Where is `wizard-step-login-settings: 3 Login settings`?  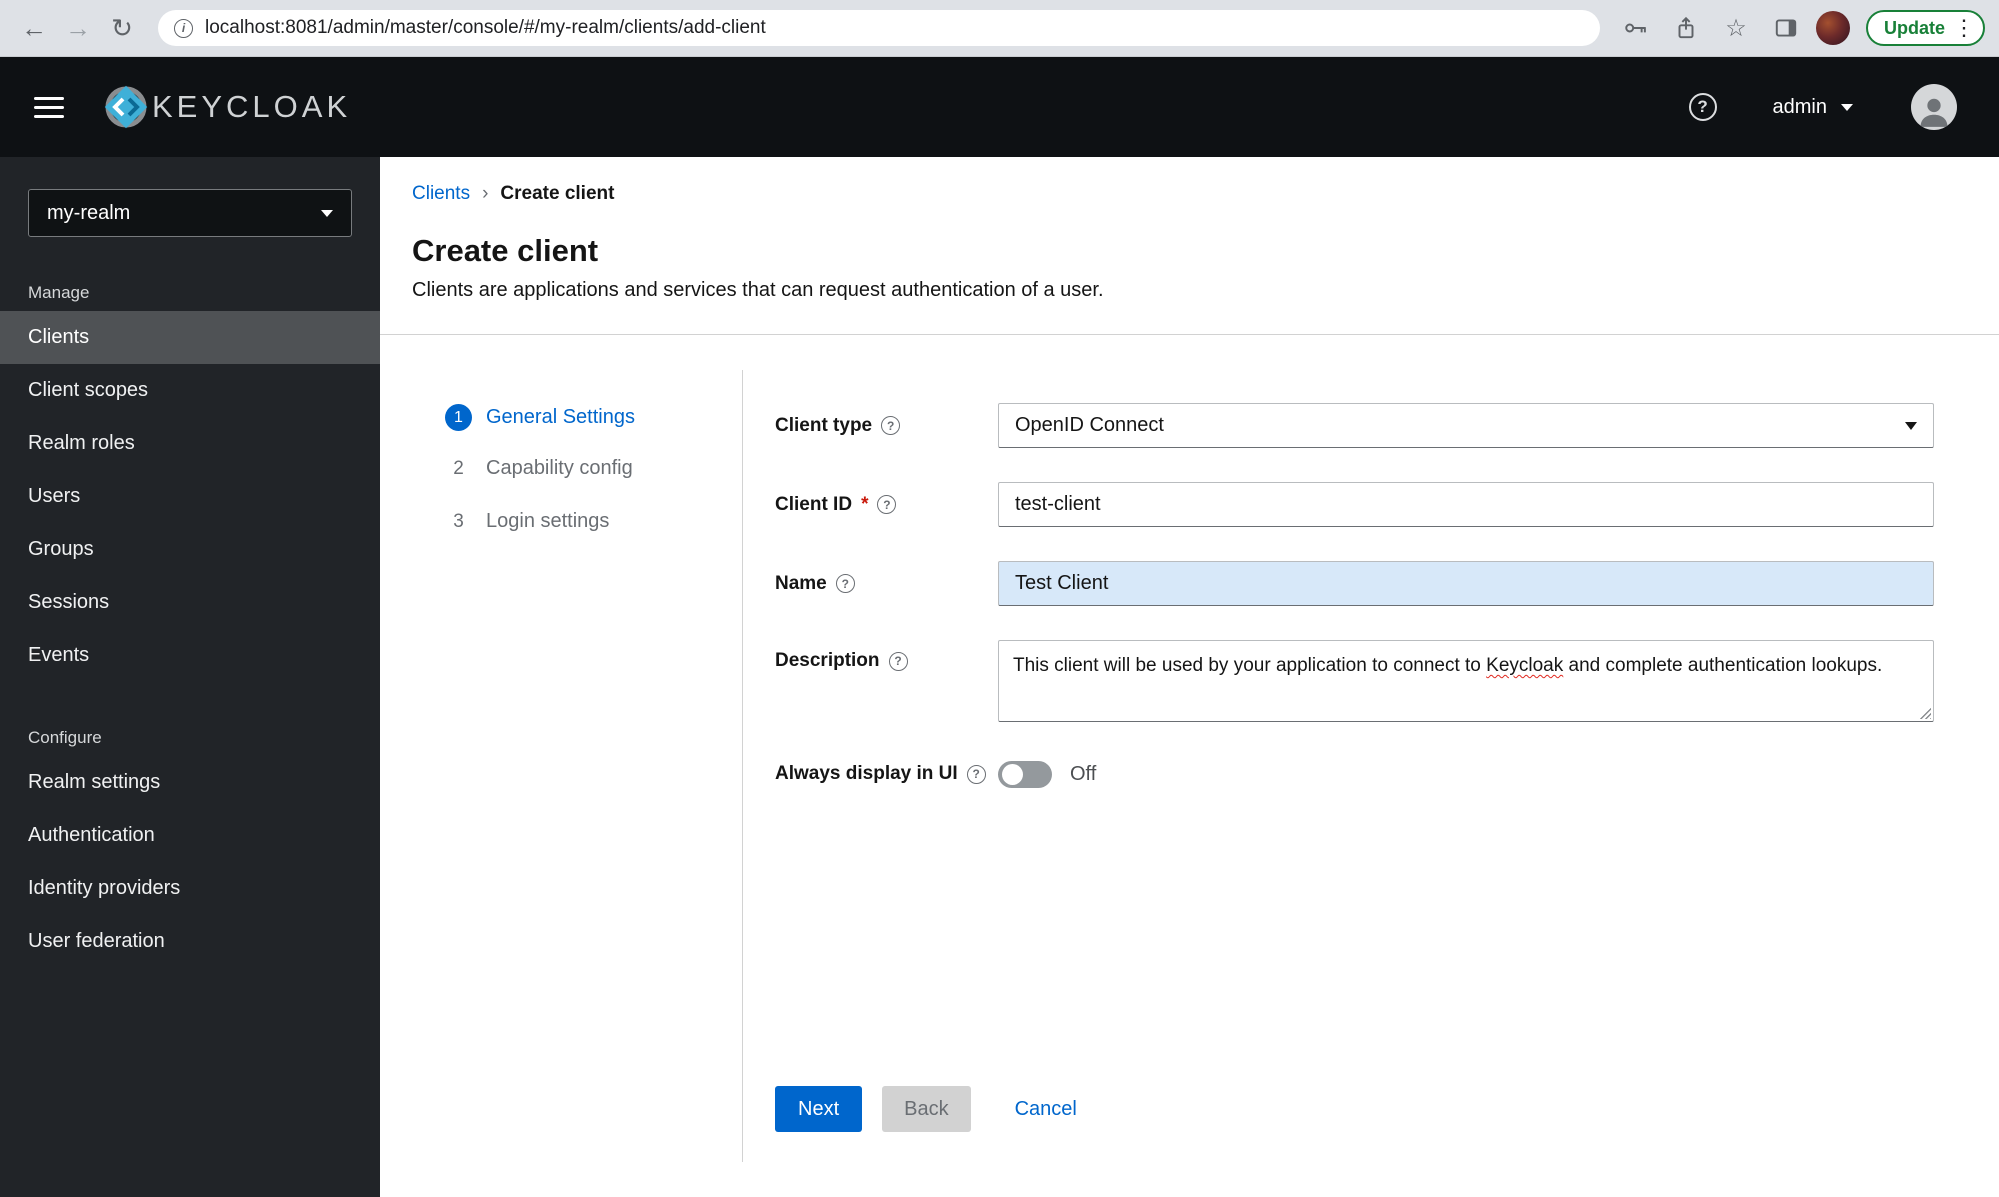 wizard-step-login-settings: 3 Login settings is located at coordinates (527, 521).